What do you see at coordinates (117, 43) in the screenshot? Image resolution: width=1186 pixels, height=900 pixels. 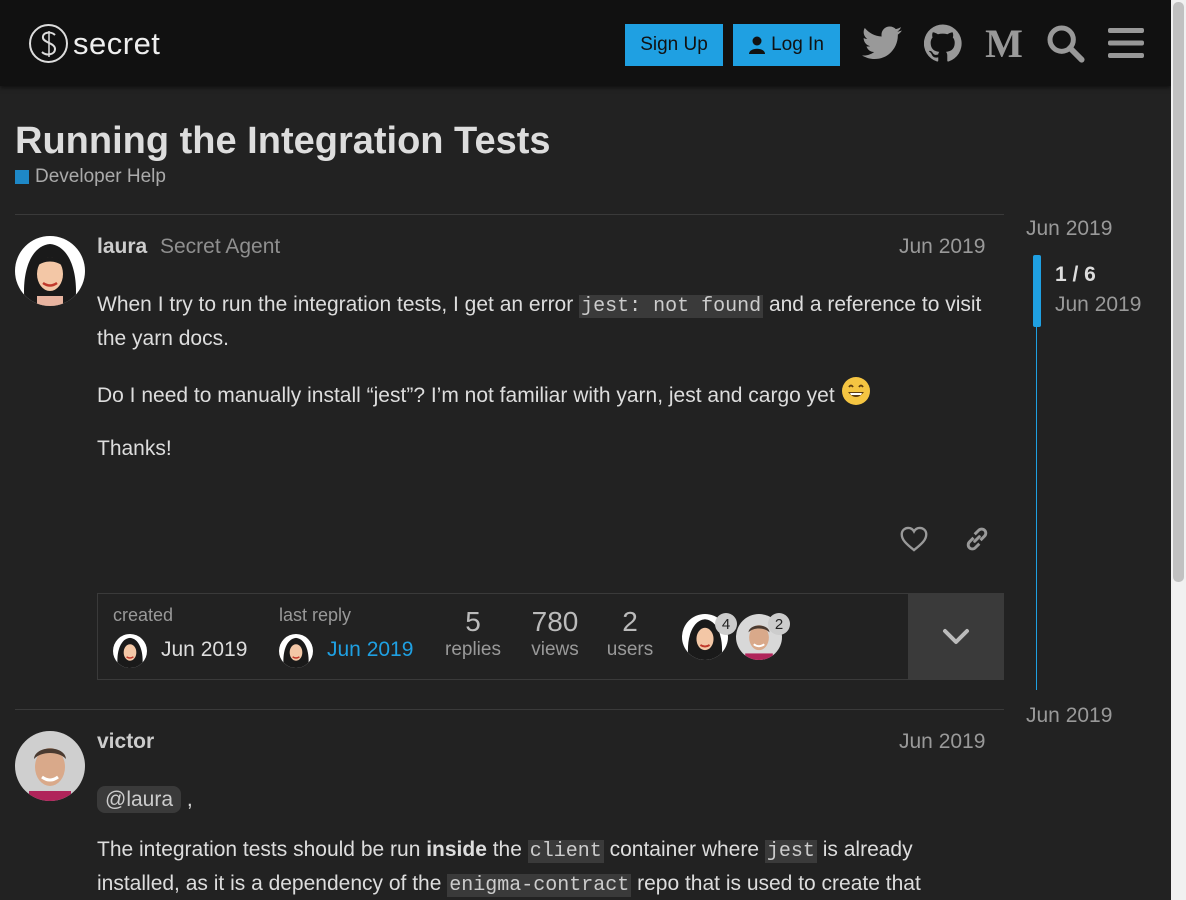 I see `logo-text: secret` at bounding box center [117, 43].